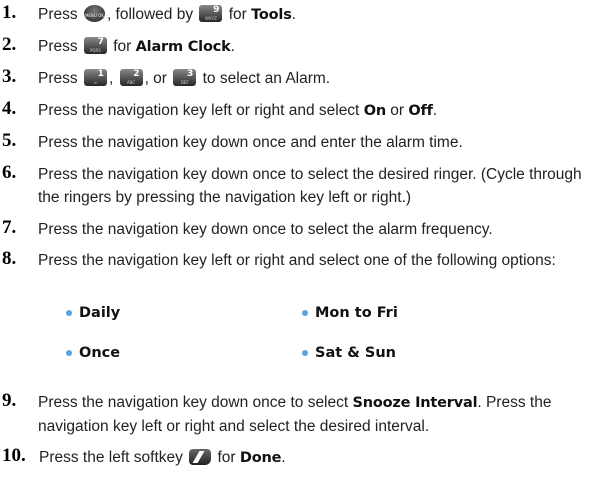  Describe the element at coordinates (9, 227) in the screenshot. I see `step-number: 7.` at that location.